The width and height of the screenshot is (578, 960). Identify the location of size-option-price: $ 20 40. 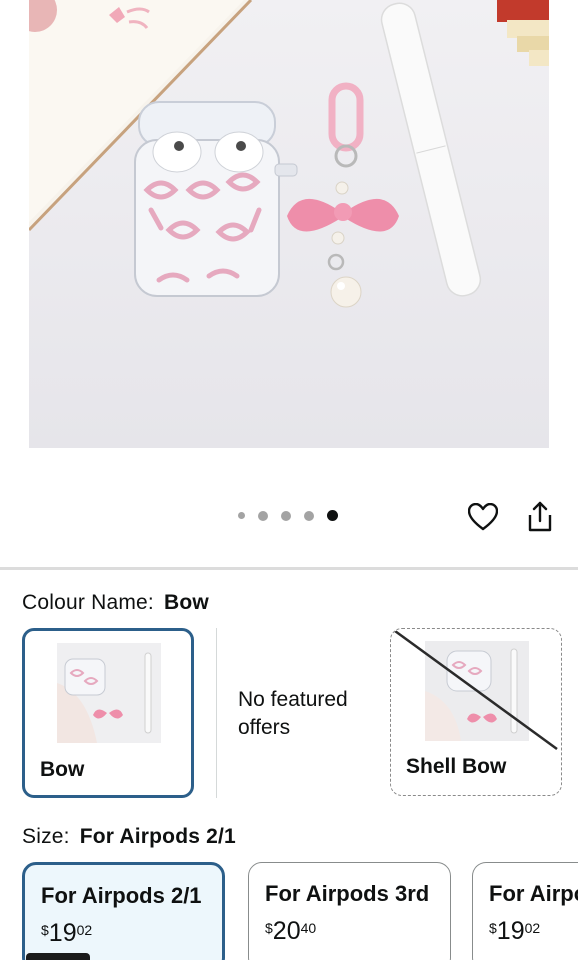
(290, 931).